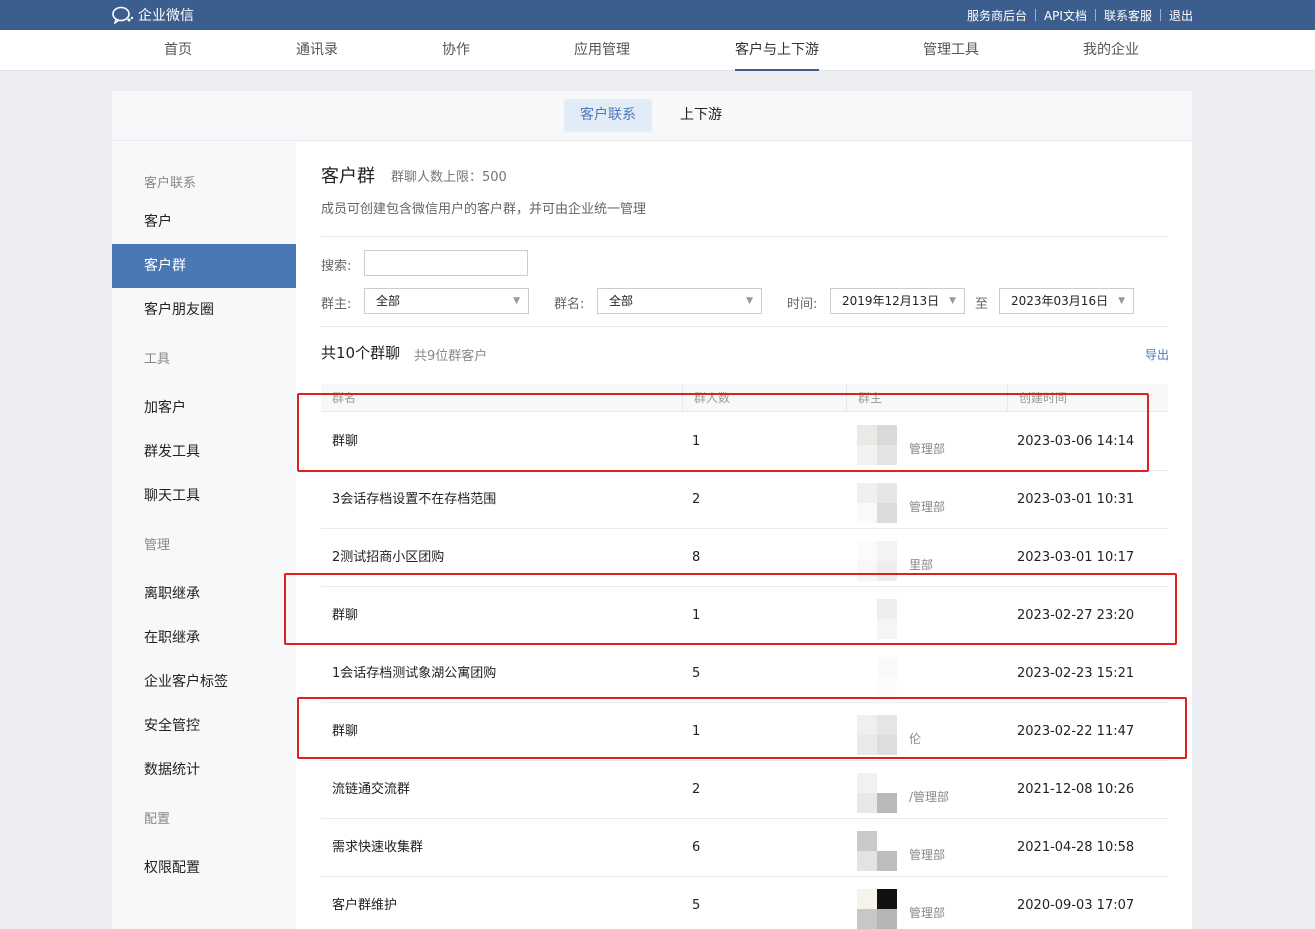  Describe the element at coordinates (891, 301) in the screenshot. I see `date-from-value: 2019年12月13日` at that location.